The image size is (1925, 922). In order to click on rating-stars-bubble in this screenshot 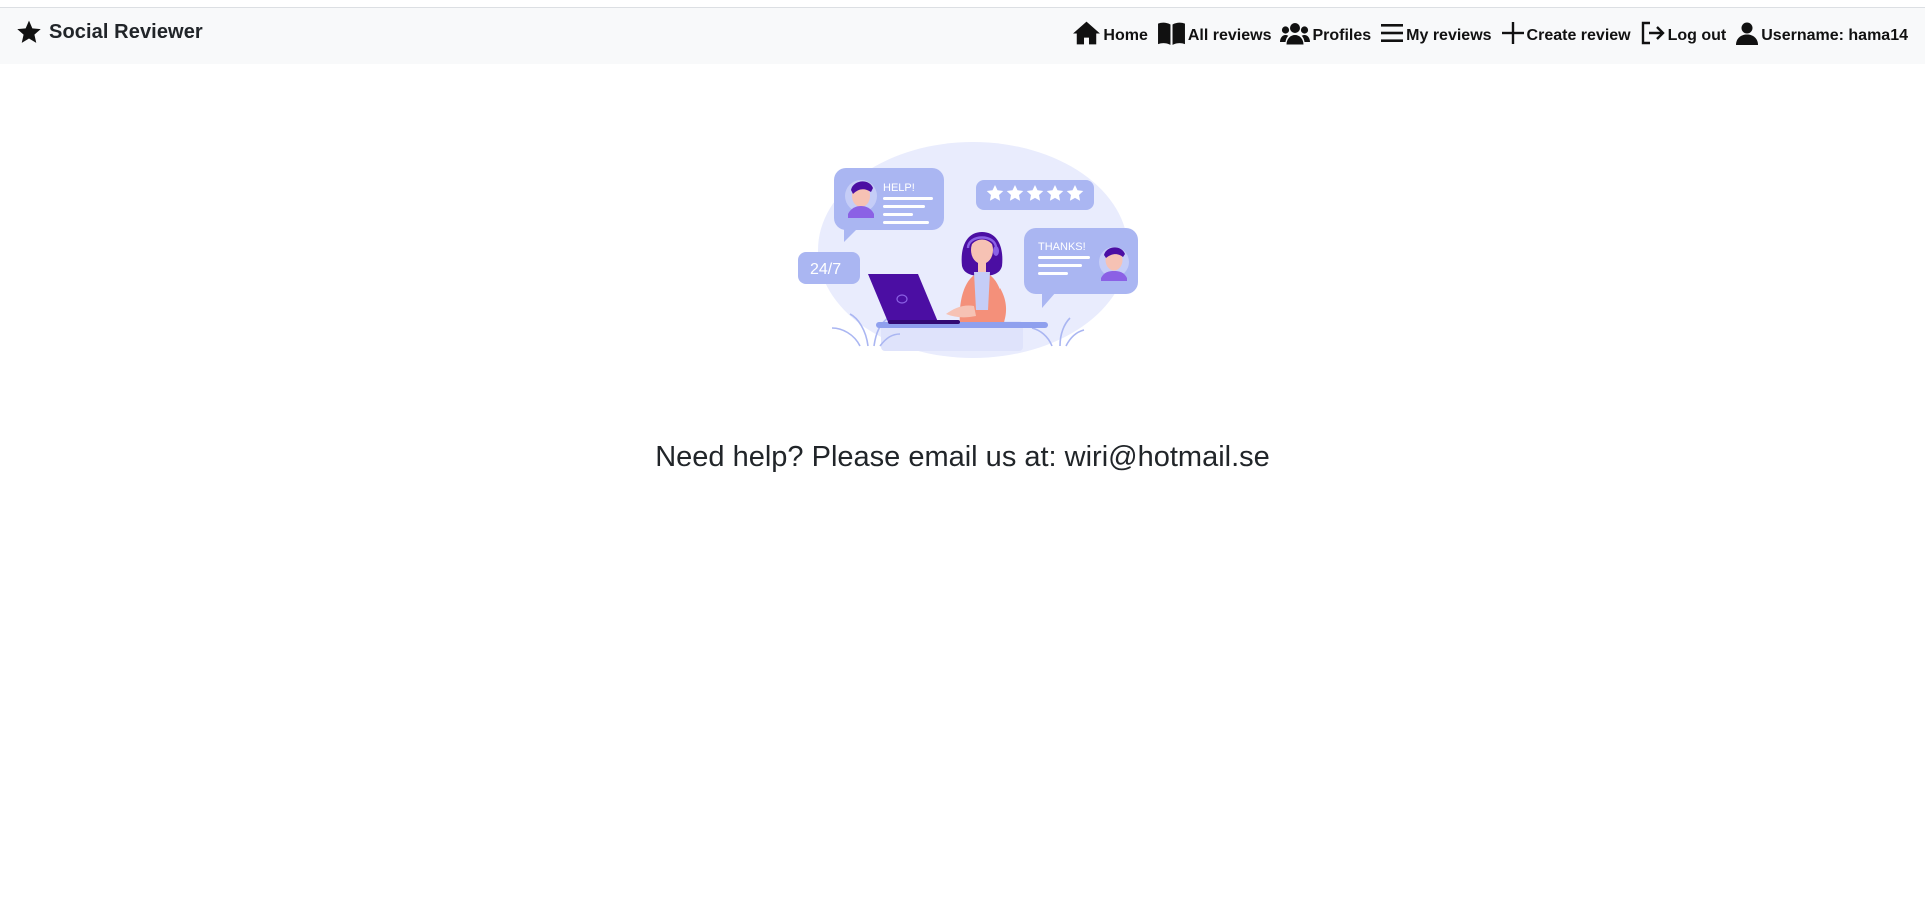, I will do `click(1035, 195)`.